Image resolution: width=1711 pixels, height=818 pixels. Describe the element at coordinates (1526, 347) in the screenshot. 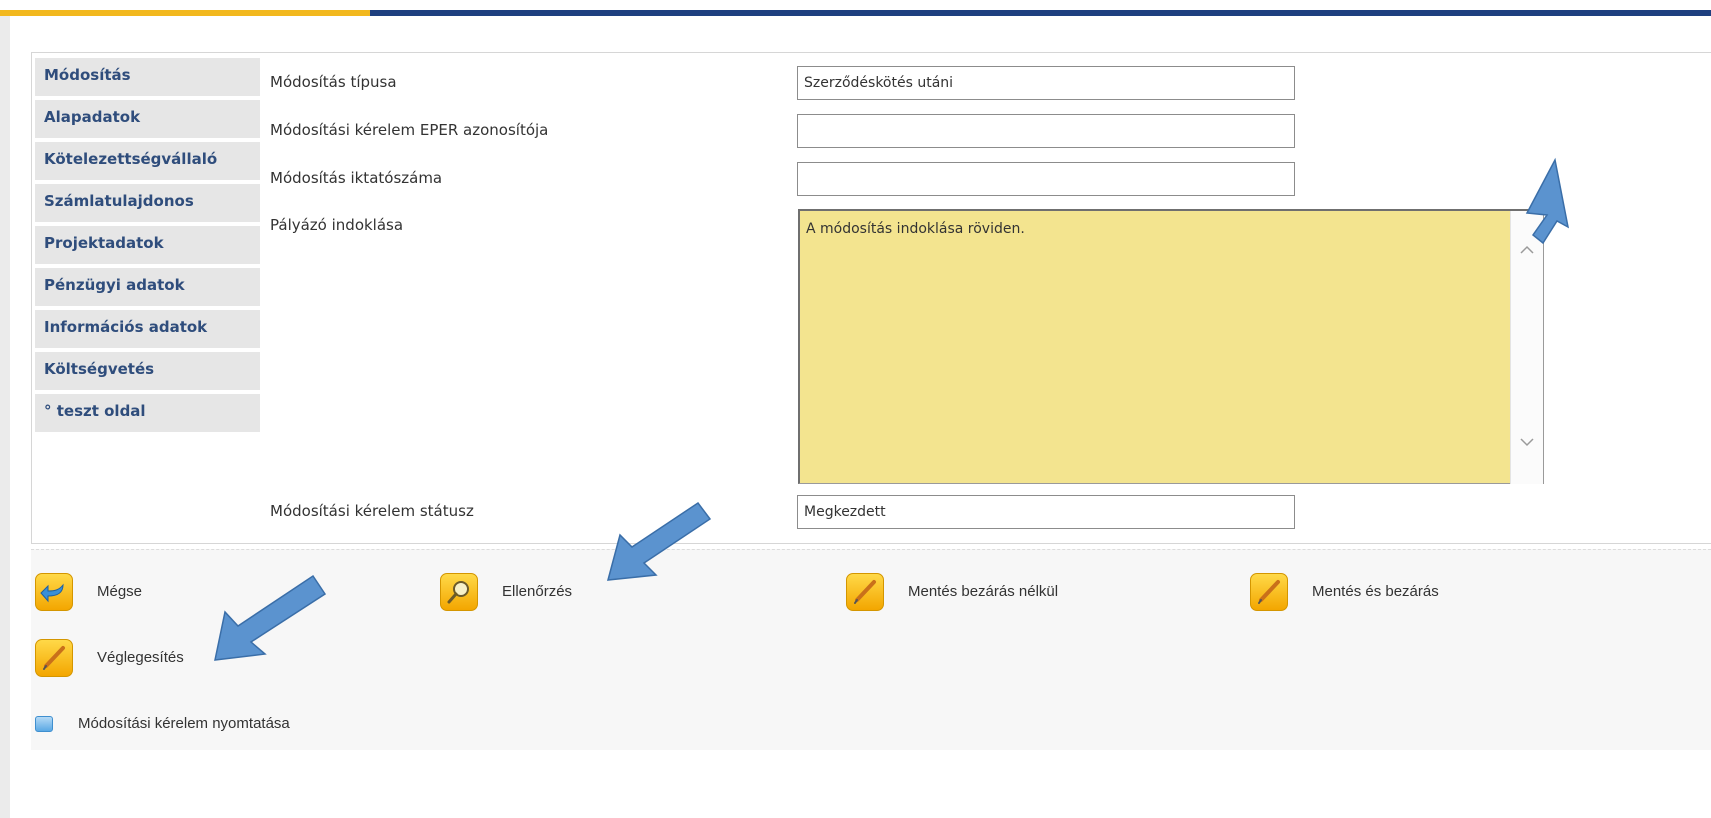

I see `textarea-scrollbar` at that location.